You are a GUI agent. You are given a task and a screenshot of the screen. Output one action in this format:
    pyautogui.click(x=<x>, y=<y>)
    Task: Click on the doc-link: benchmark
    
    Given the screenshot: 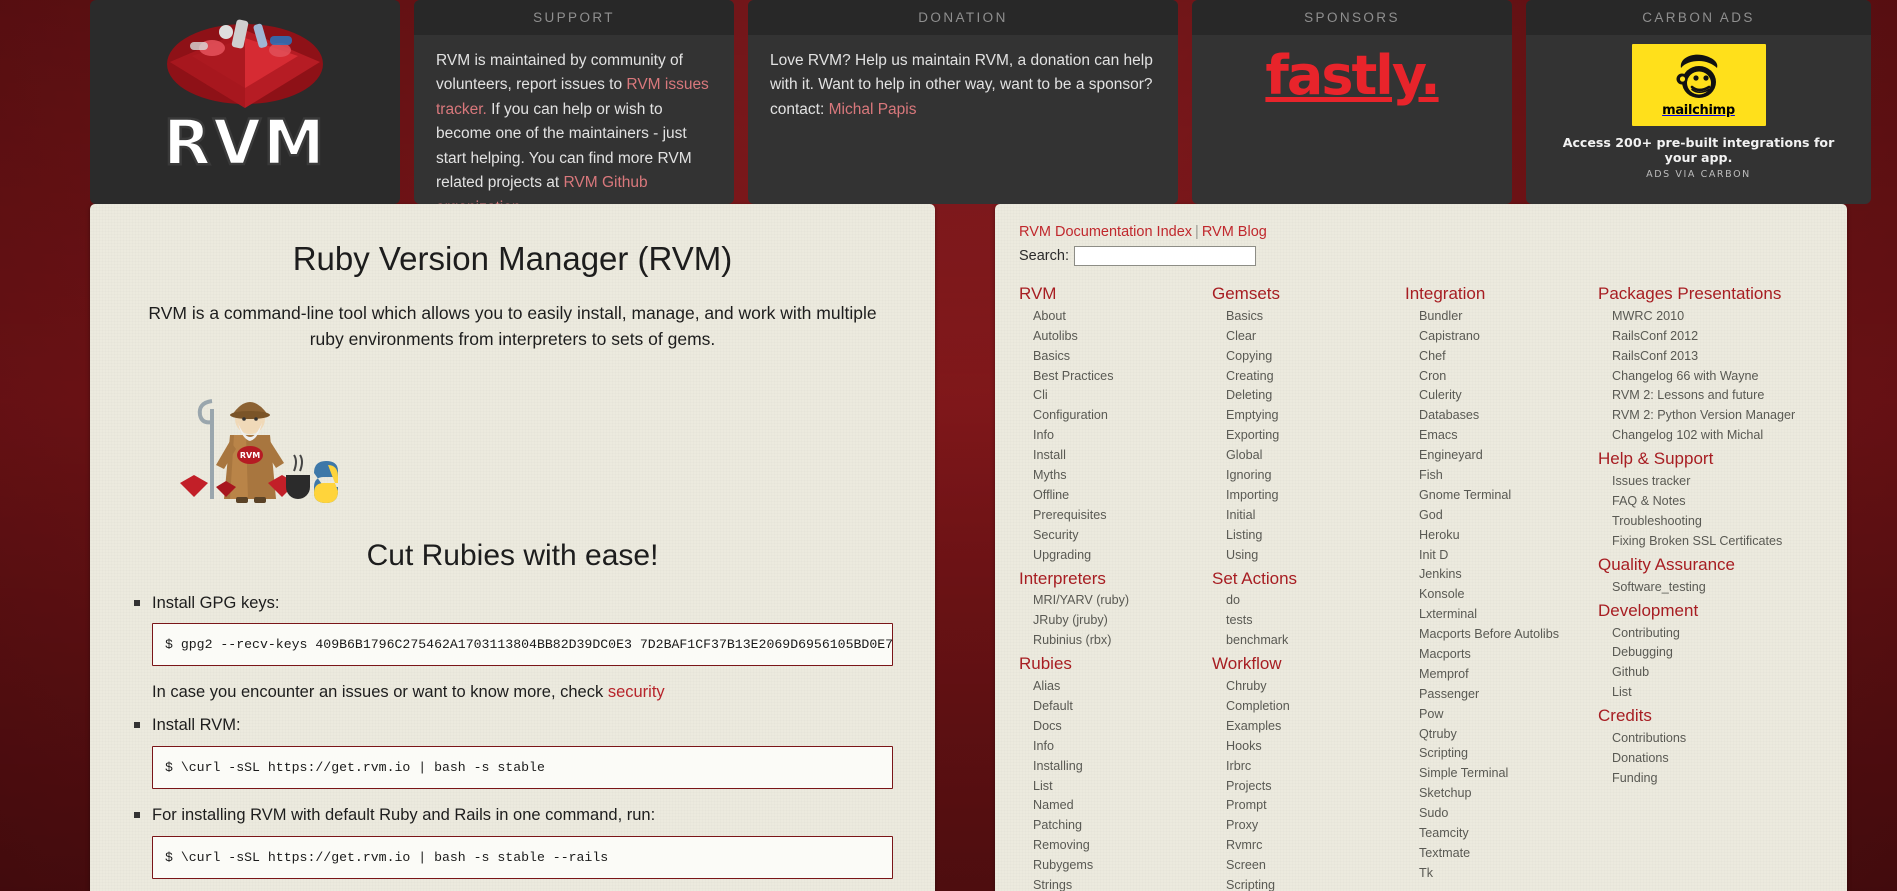 What is the action you would take?
    pyautogui.click(x=1299, y=640)
    